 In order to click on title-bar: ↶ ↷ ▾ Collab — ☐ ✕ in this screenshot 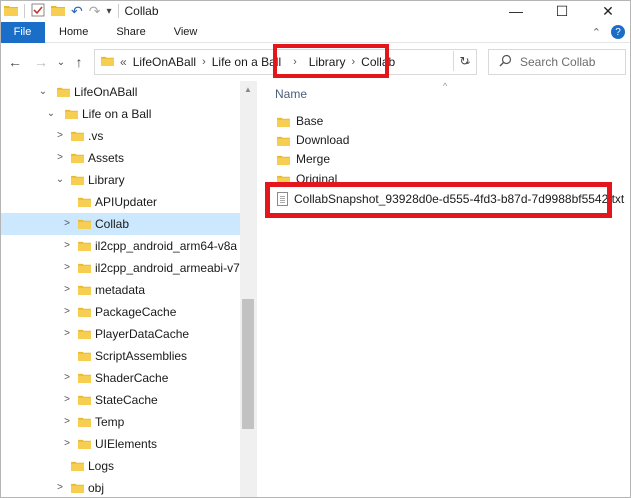, I will do `click(315, 11)`.